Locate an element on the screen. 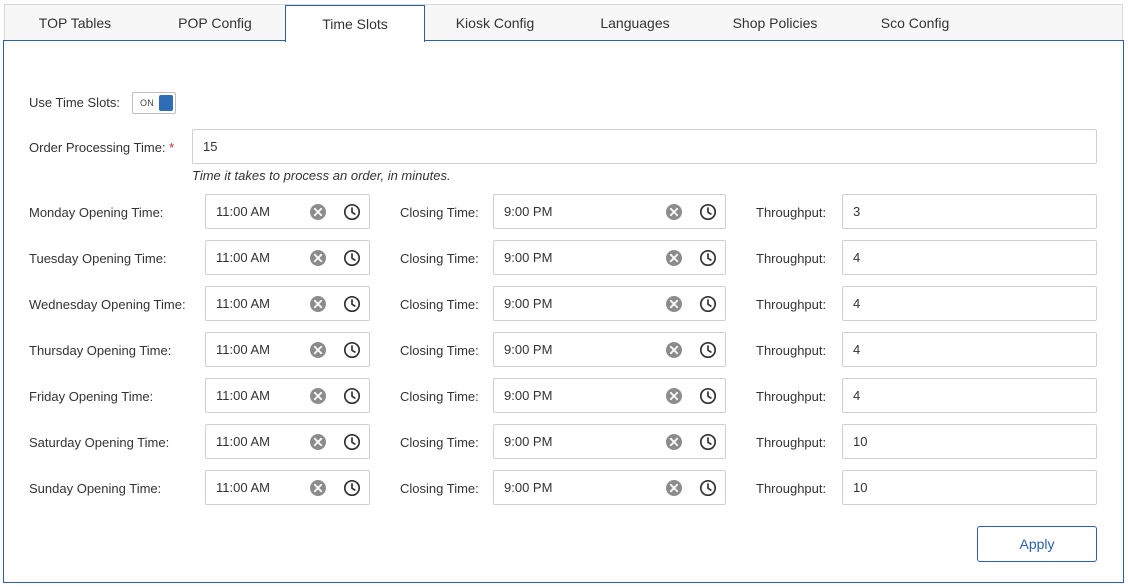  sunday-opening-label: Sunday Opening Time: is located at coordinates (95, 488).